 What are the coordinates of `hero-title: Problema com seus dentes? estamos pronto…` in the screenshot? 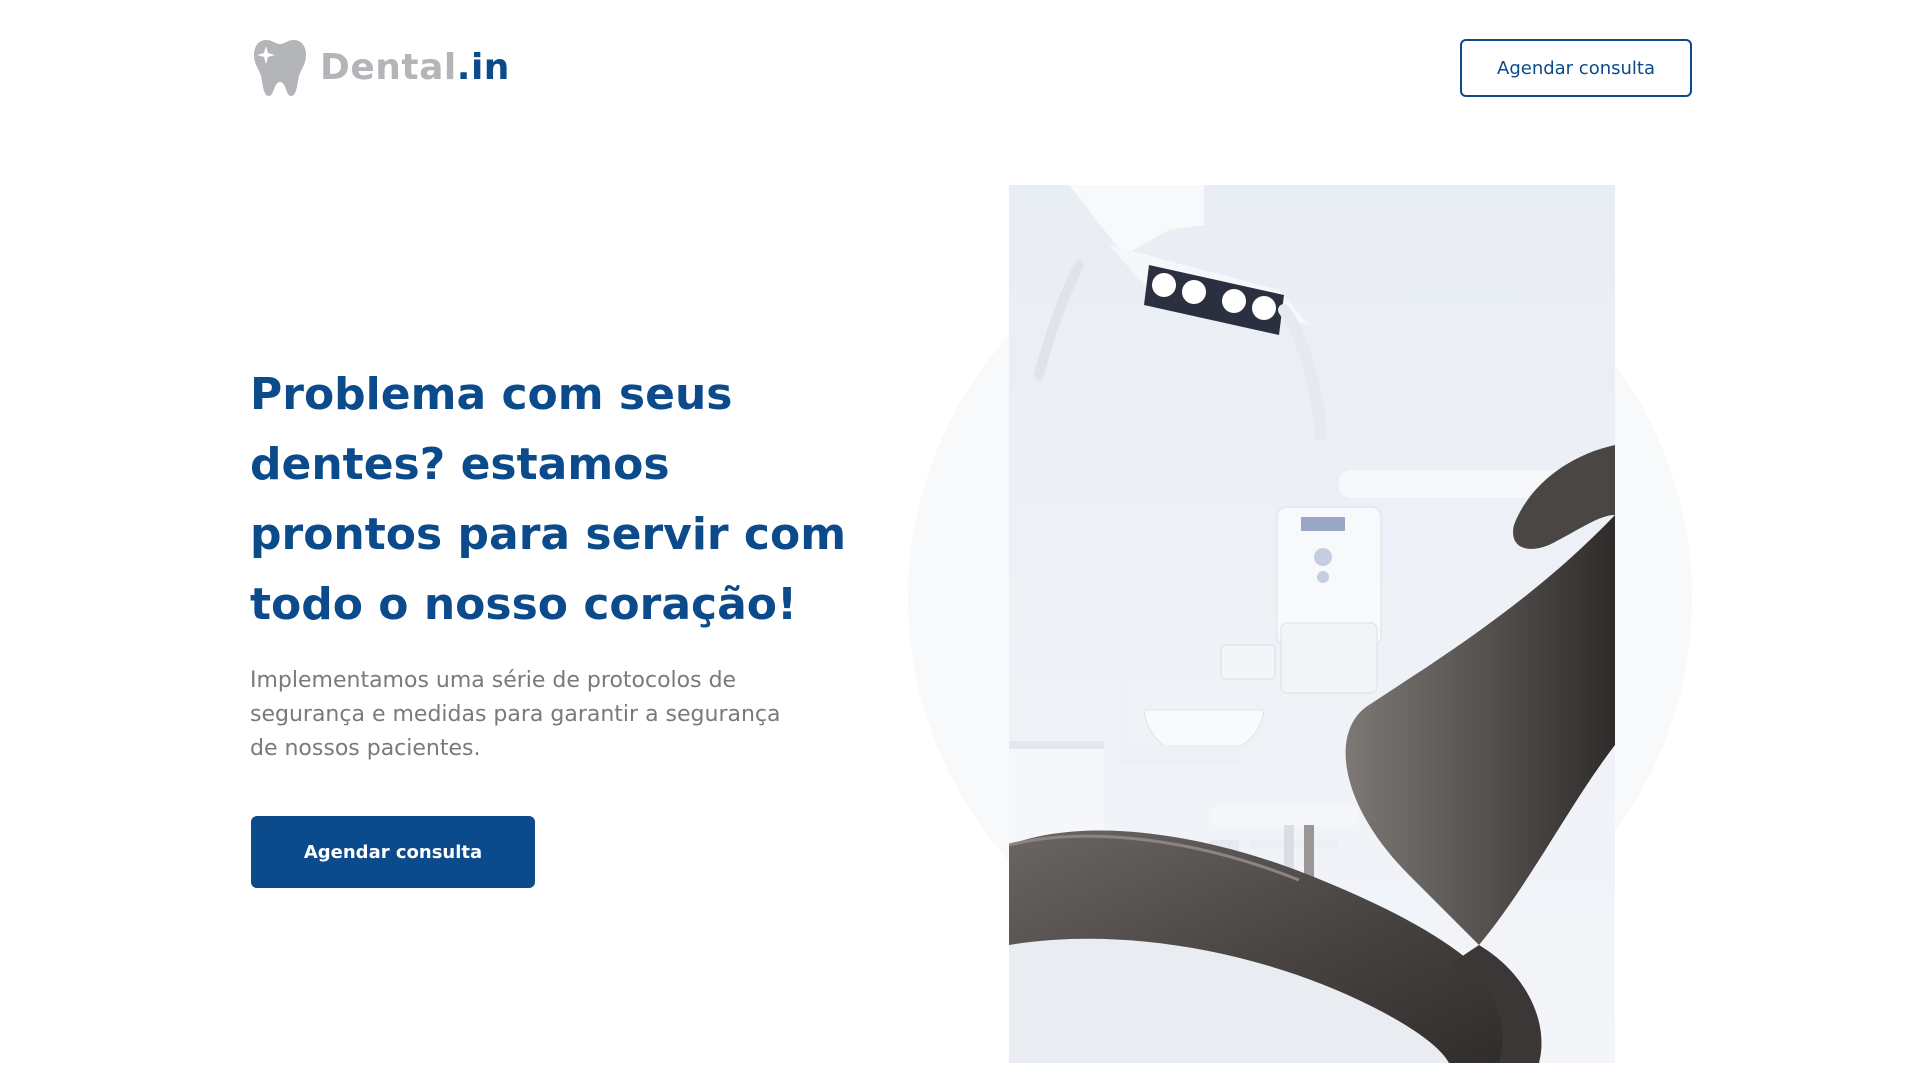 It's located at (550, 500).